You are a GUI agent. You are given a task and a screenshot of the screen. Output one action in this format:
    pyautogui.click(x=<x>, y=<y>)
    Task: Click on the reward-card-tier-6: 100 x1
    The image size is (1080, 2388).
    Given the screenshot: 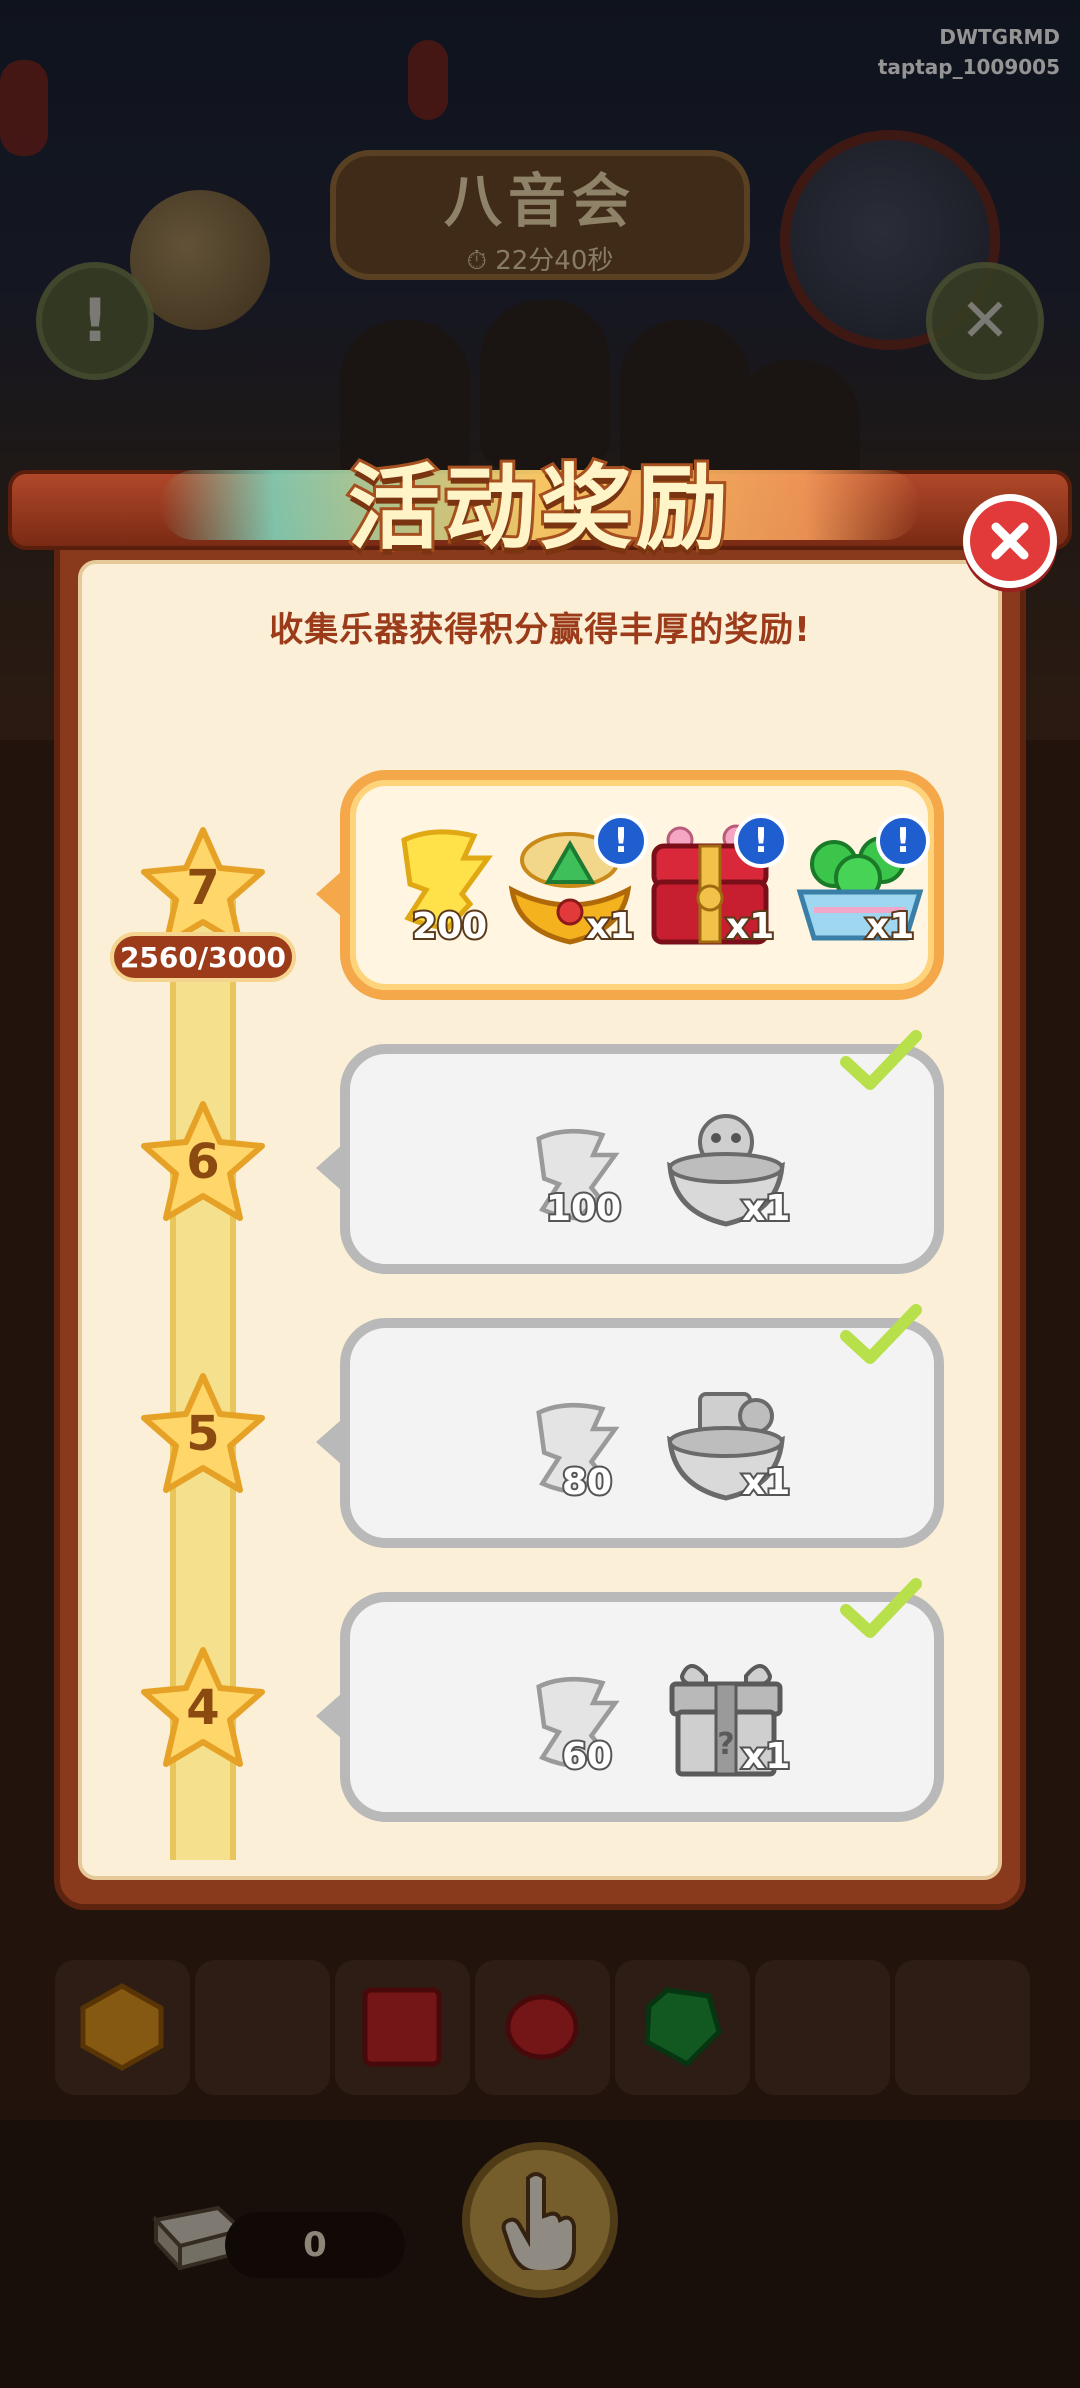 What is the action you would take?
    pyautogui.click(x=630, y=1152)
    